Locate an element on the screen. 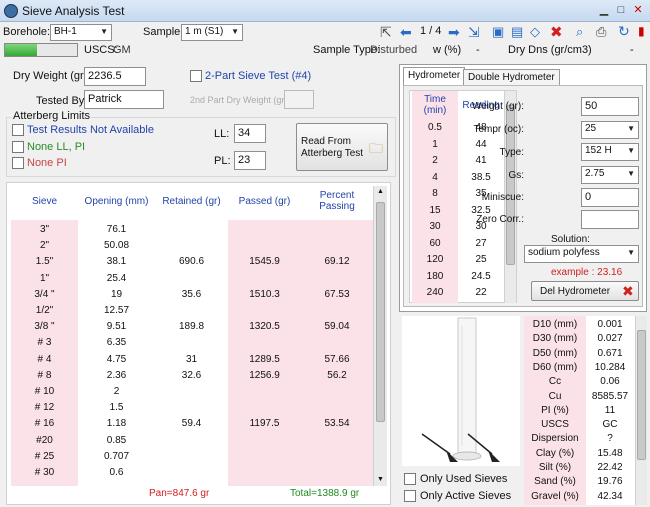 This screenshot has height=507, width=650. none-ll-pi-checkbox is located at coordinates (18, 147).